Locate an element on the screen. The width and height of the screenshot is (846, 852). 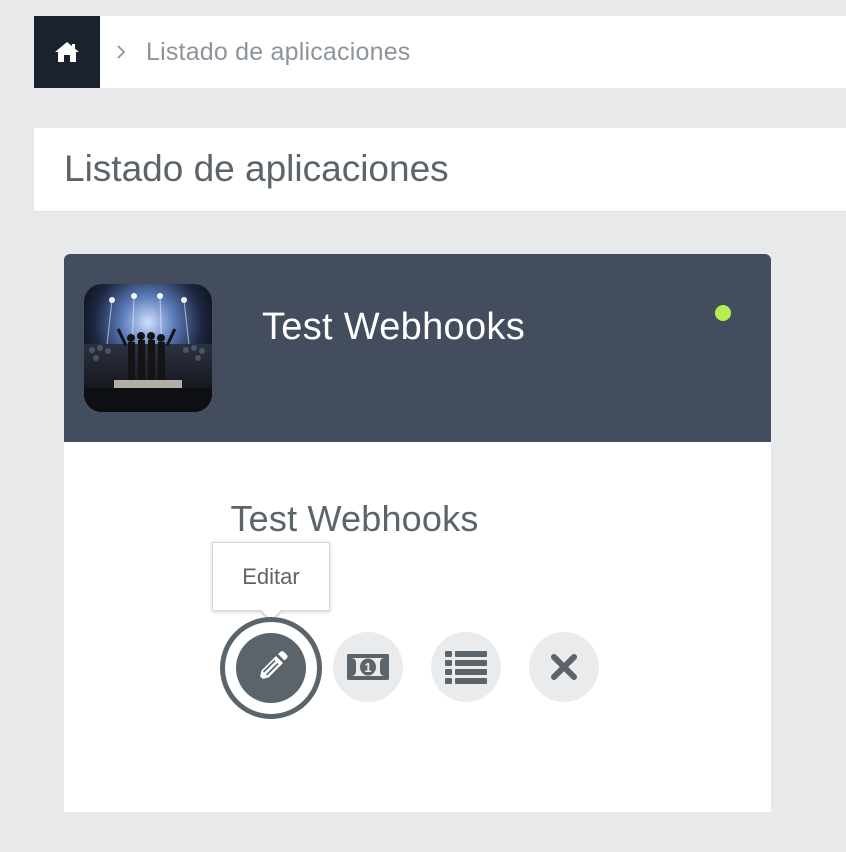
breadcrumb: Listado de aplicaciones is located at coordinates (440, 52).